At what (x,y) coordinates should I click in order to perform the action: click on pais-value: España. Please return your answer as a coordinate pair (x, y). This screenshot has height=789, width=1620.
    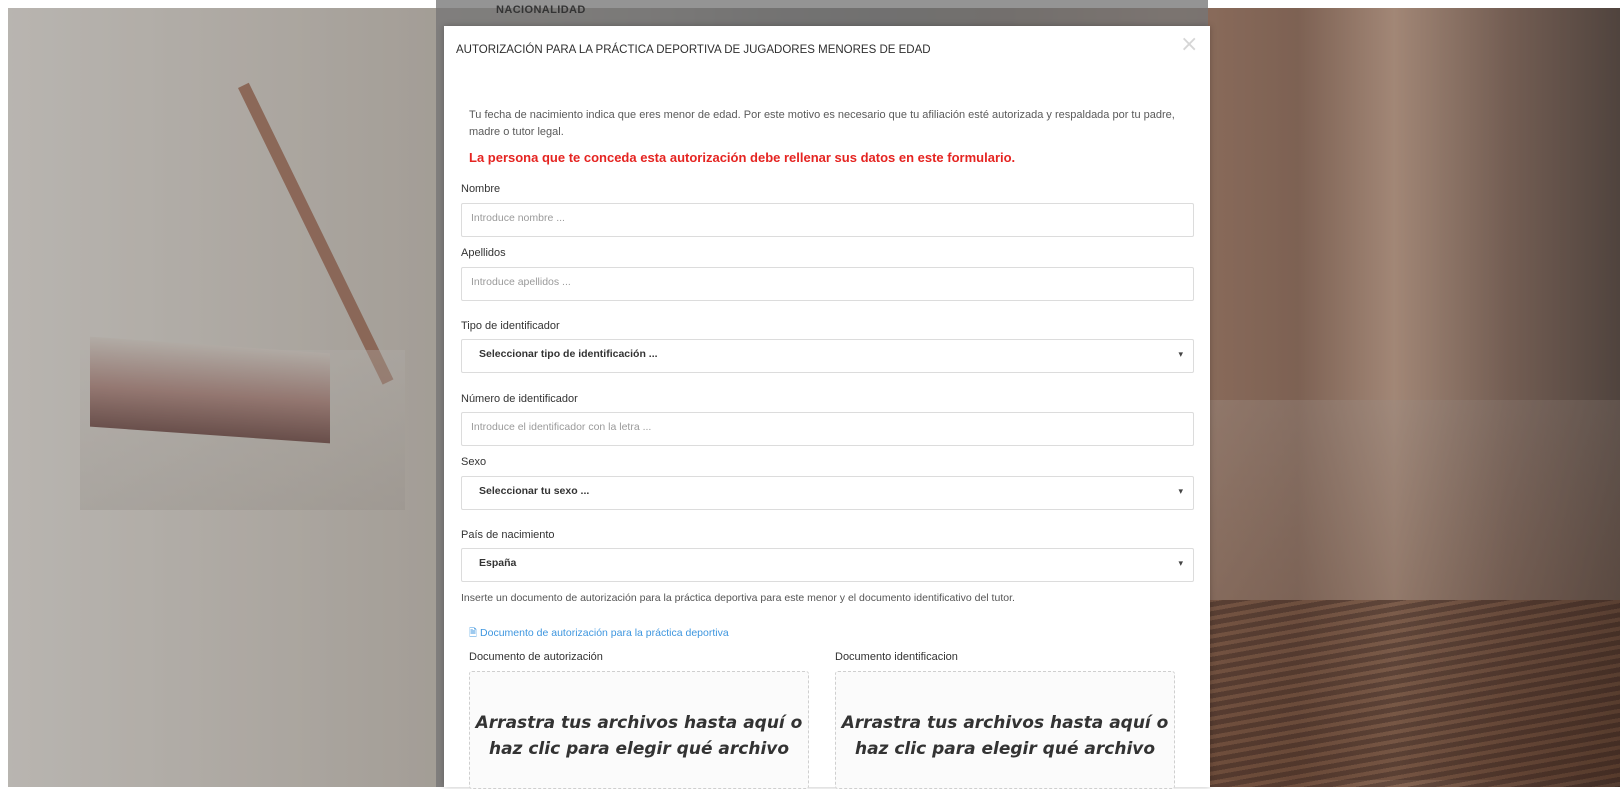
    Looking at the image, I should click on (498, 563).